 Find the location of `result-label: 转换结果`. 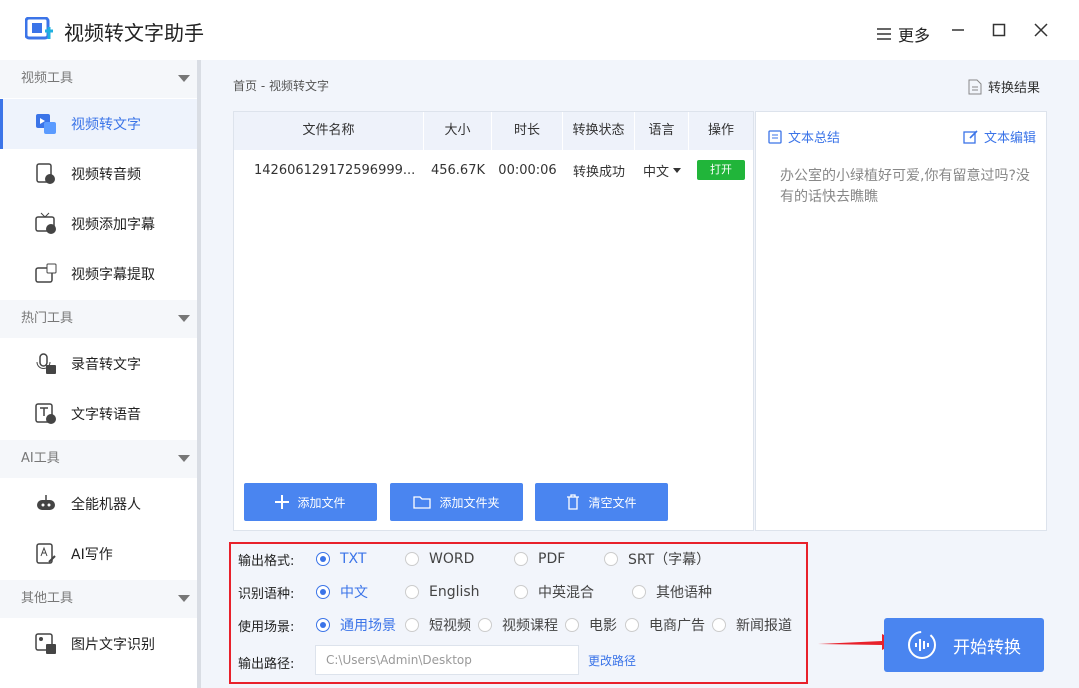

result-label: 转换结果 is located at coordinates (1014, 88).